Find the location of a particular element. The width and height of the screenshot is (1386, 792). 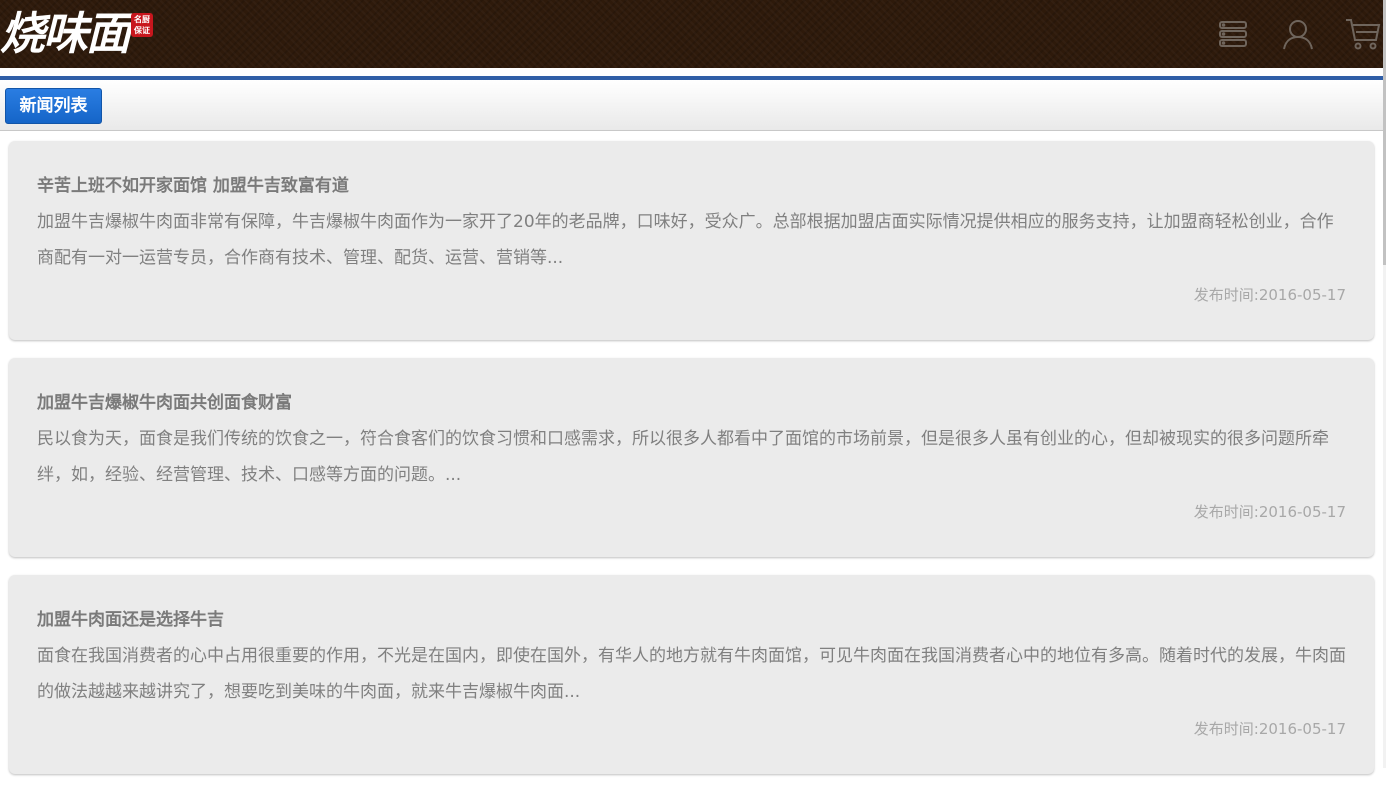

tab-news-list: 新闻列表 is located at coordinates (53, 106).